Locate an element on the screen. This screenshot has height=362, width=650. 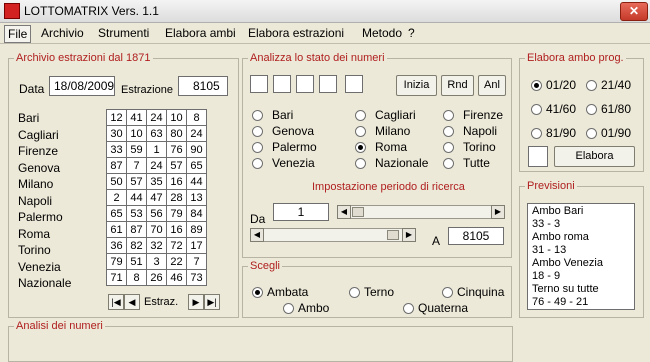
estrazione-field: 8105 is located at coordinates (203, 86).